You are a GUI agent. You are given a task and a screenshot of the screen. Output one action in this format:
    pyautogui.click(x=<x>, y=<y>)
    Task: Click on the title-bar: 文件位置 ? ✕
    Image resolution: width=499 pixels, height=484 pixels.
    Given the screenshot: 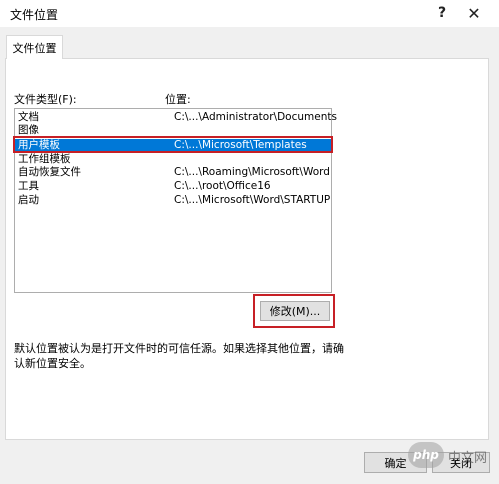 What is the action you would take?
    pyautogui.click(x=249, y=13)
    